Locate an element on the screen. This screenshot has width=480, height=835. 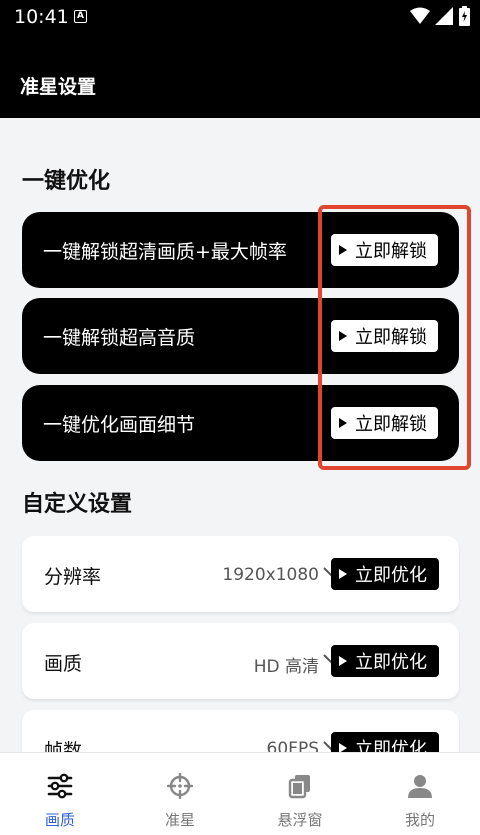
person-icon is located at coordinates (420, 786).